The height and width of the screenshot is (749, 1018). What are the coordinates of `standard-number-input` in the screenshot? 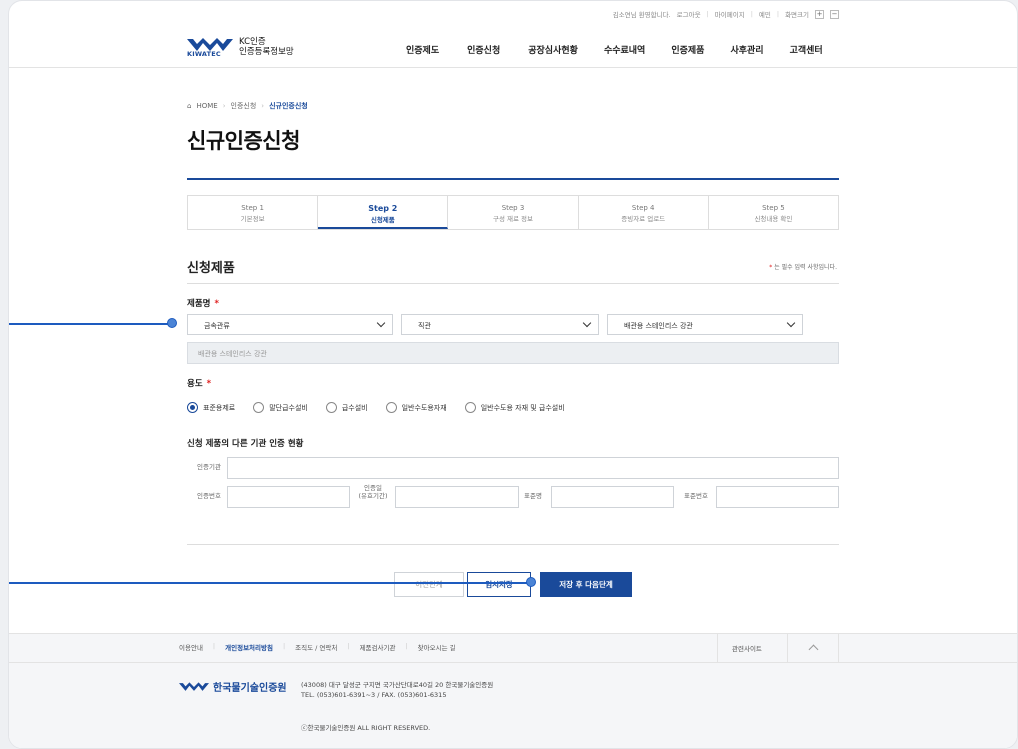 It's located at (777, 497).